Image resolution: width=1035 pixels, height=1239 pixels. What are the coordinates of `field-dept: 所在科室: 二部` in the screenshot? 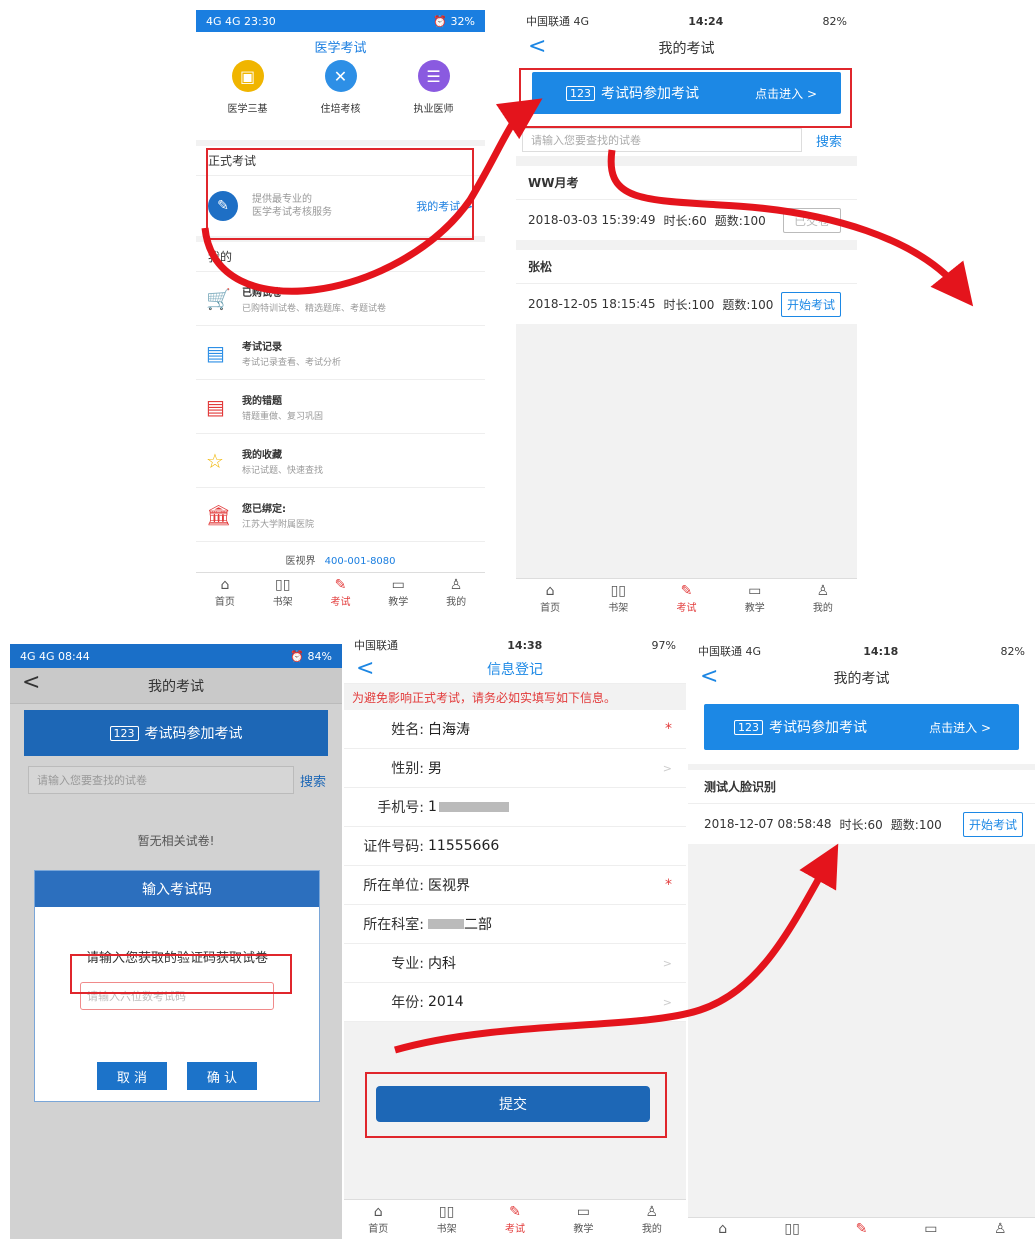 It's located at (515, 924).